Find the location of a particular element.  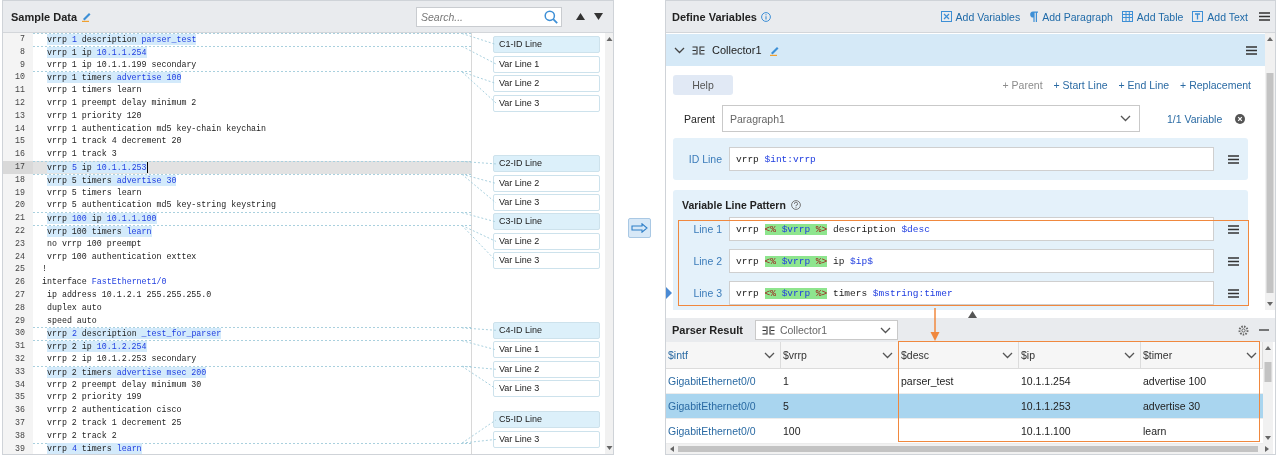

help-button: Help is located at coordinates (703, 85).